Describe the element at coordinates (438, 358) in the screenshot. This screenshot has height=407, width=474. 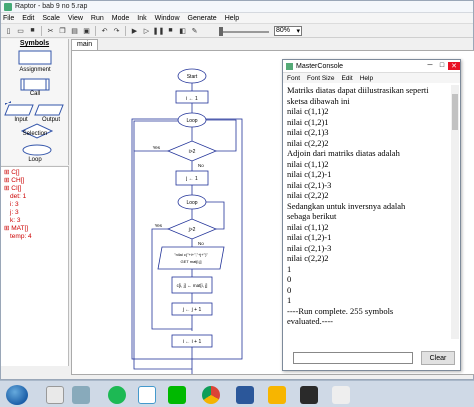
I see `clear-button: Clear` at that location.